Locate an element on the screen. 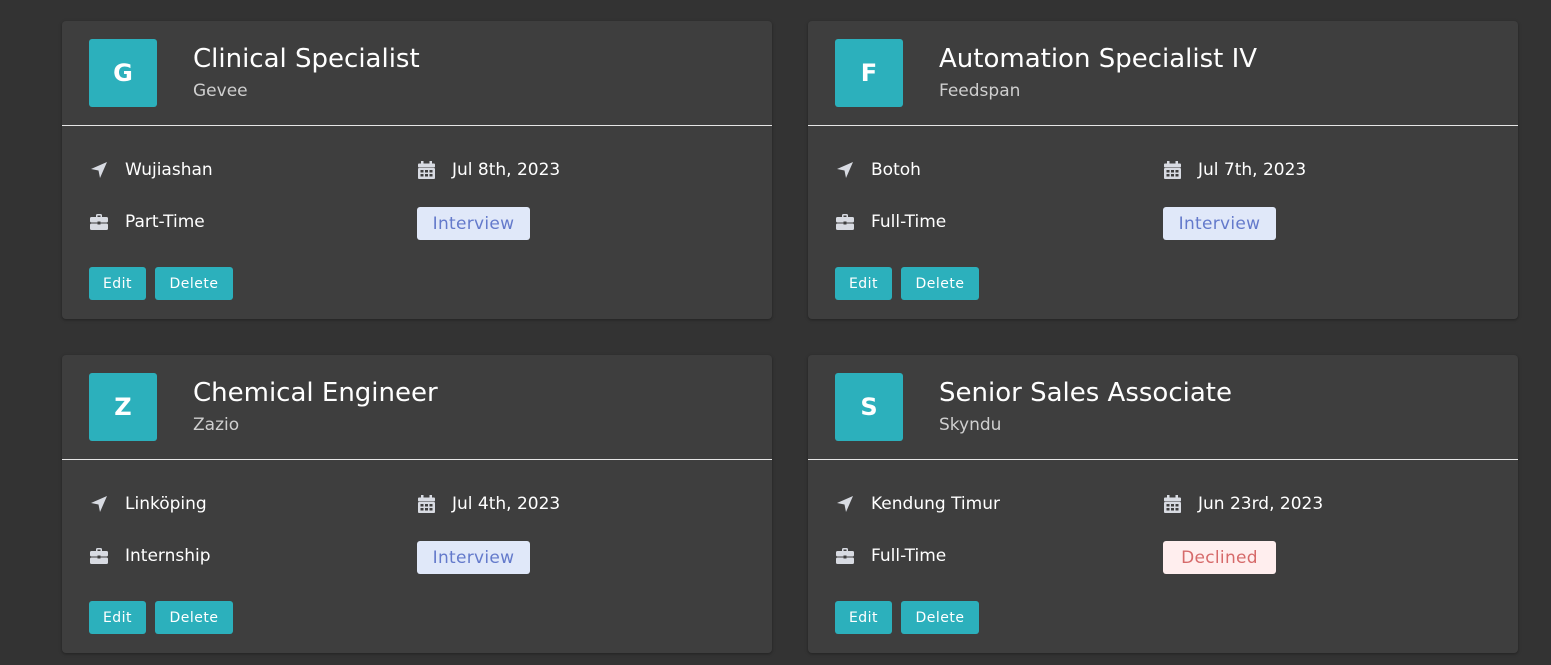 Image resolution: width=1551 pixels, height=665 pixels. job-location: Botoh is located at coordinates (878, 170).